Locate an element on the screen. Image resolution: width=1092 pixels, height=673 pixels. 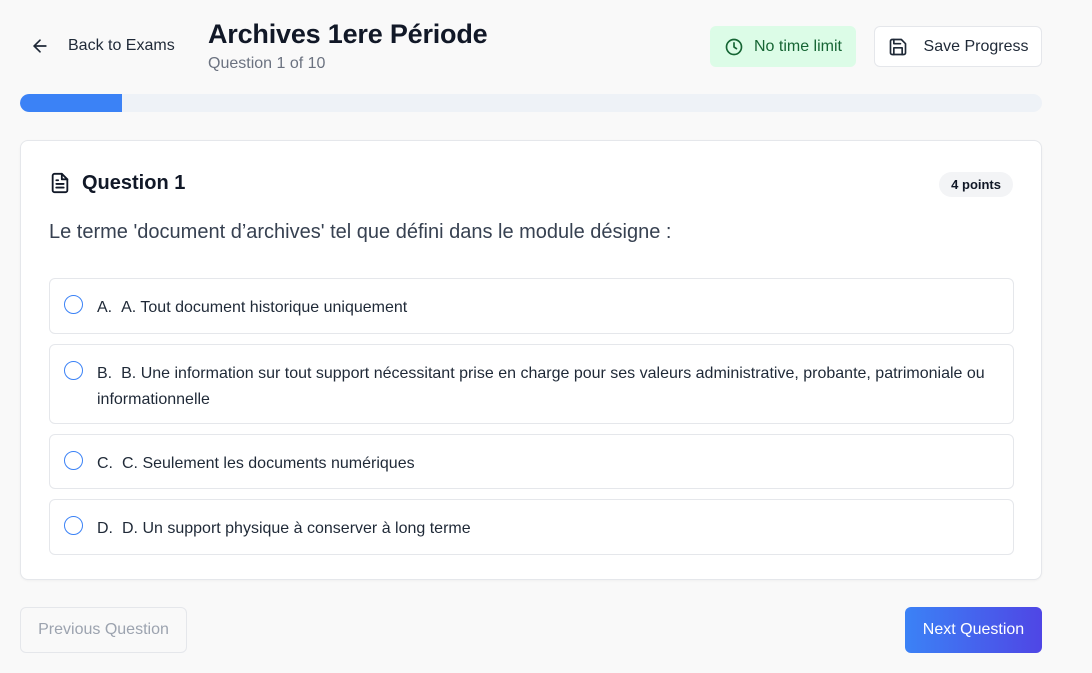
clock-icon is located at coordinates (734, 46).